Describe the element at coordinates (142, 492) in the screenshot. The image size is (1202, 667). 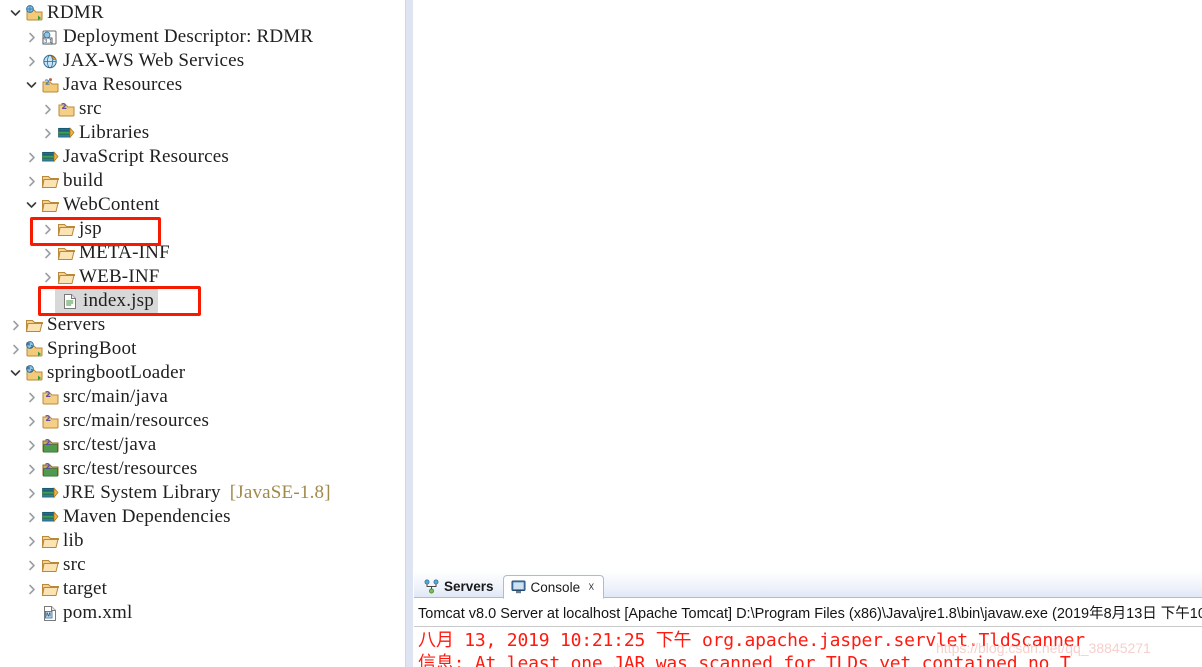
I see `tree-item-label: JRE System Library` at that location.